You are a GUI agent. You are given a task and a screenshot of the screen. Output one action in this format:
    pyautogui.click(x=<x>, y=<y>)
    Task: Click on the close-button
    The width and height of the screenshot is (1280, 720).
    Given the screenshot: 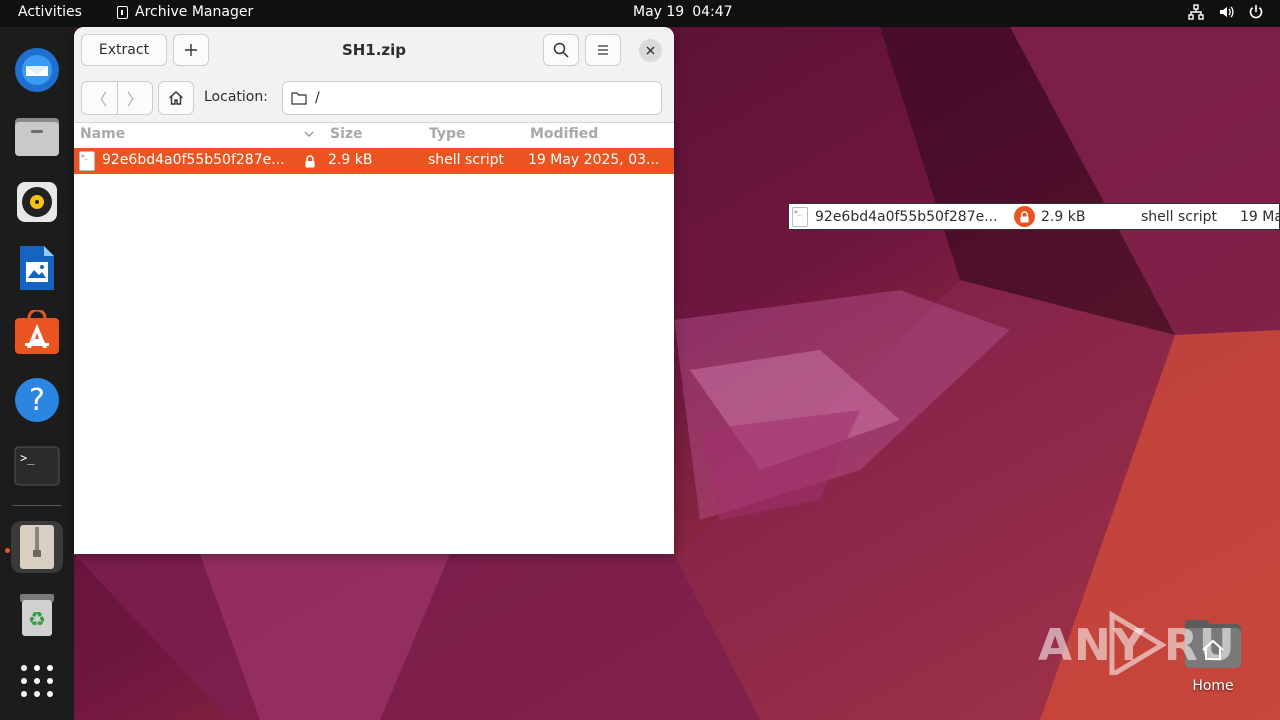 What is the action you would take?
    pyautogui.click(x=650, y=50)
    